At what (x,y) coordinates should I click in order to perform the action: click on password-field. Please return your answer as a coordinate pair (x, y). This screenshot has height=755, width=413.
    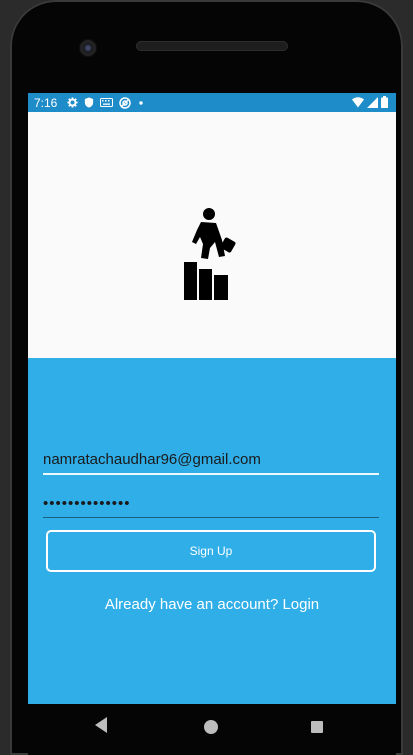
    Looking at the image, I should click on (211, 503).